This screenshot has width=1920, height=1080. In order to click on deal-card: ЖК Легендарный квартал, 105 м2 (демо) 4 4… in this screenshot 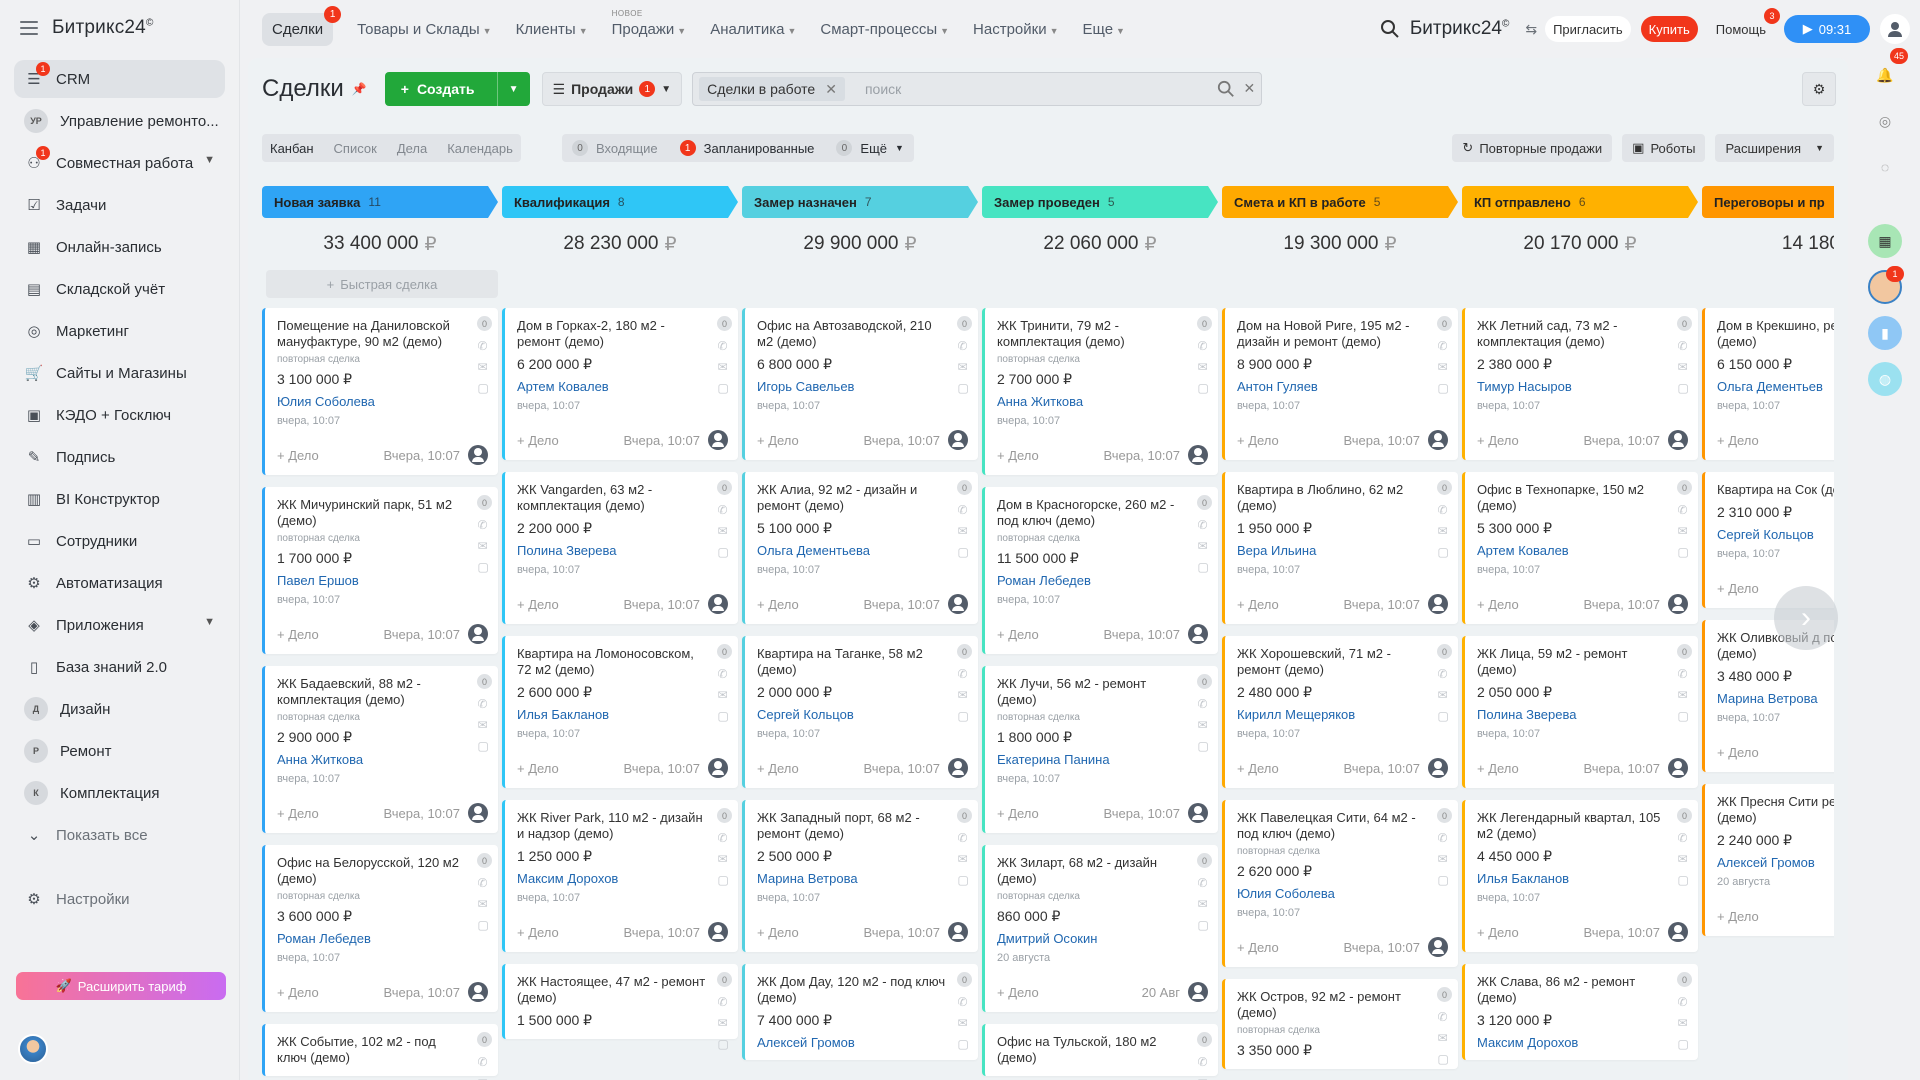, I will do `click(1580, 876)`.